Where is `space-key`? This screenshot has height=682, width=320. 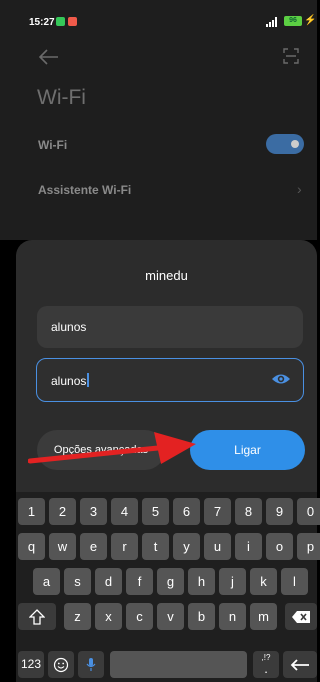
space-key is located at coordinates (178, 664).